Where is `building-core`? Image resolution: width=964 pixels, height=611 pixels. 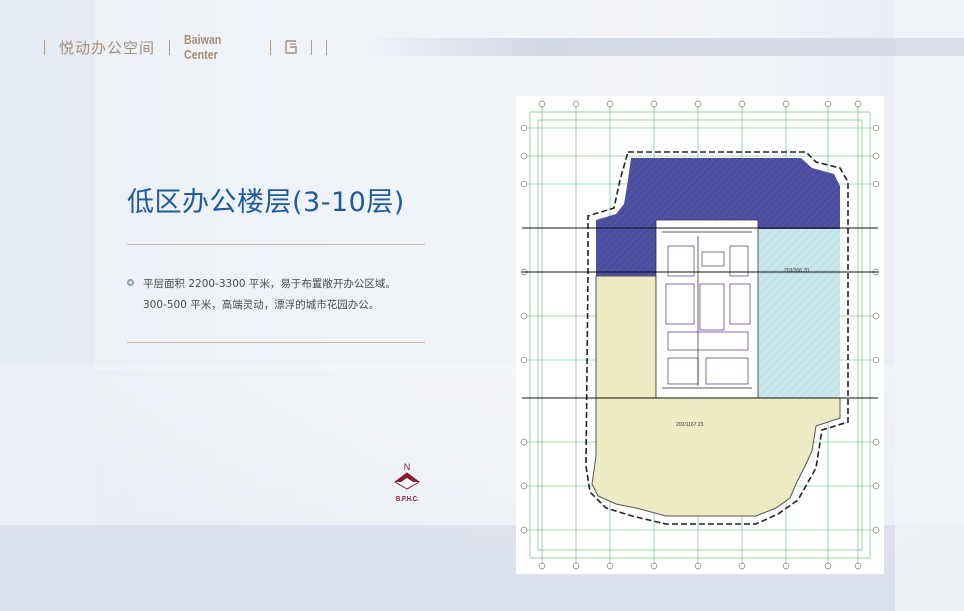 building-core is located at coordinates (707, 309).